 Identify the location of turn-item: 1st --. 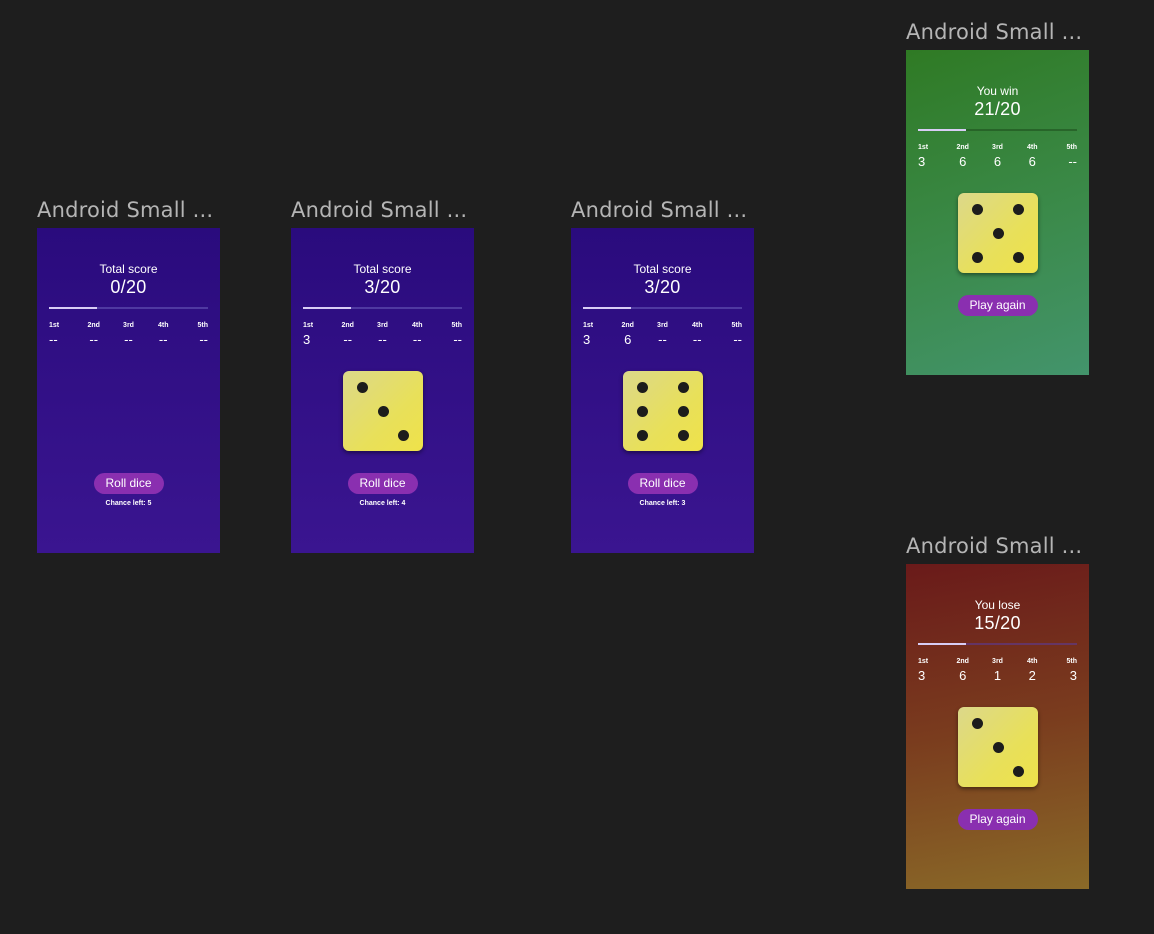
(59, 334).